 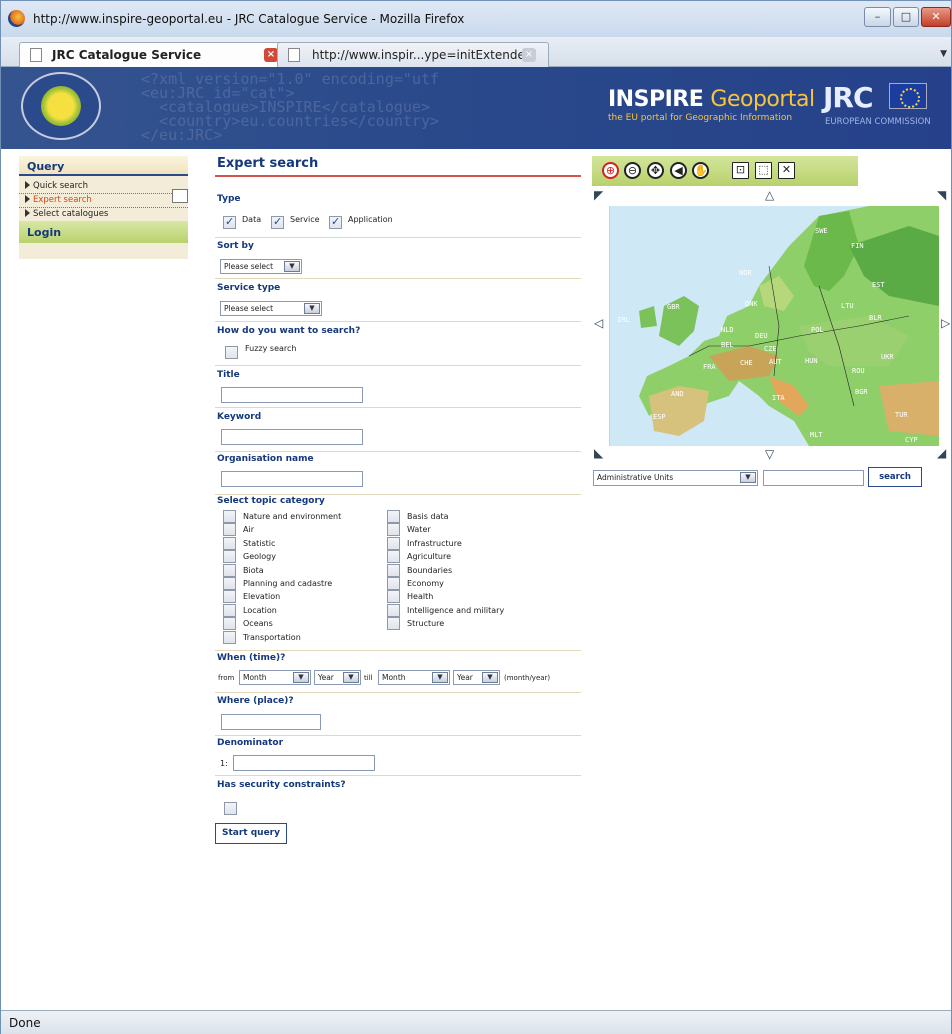 What do you see at coordinates (941, 195) in the screenshot?
I see `pan-northeast-icon: ◥` at bounding box center [941, 195].